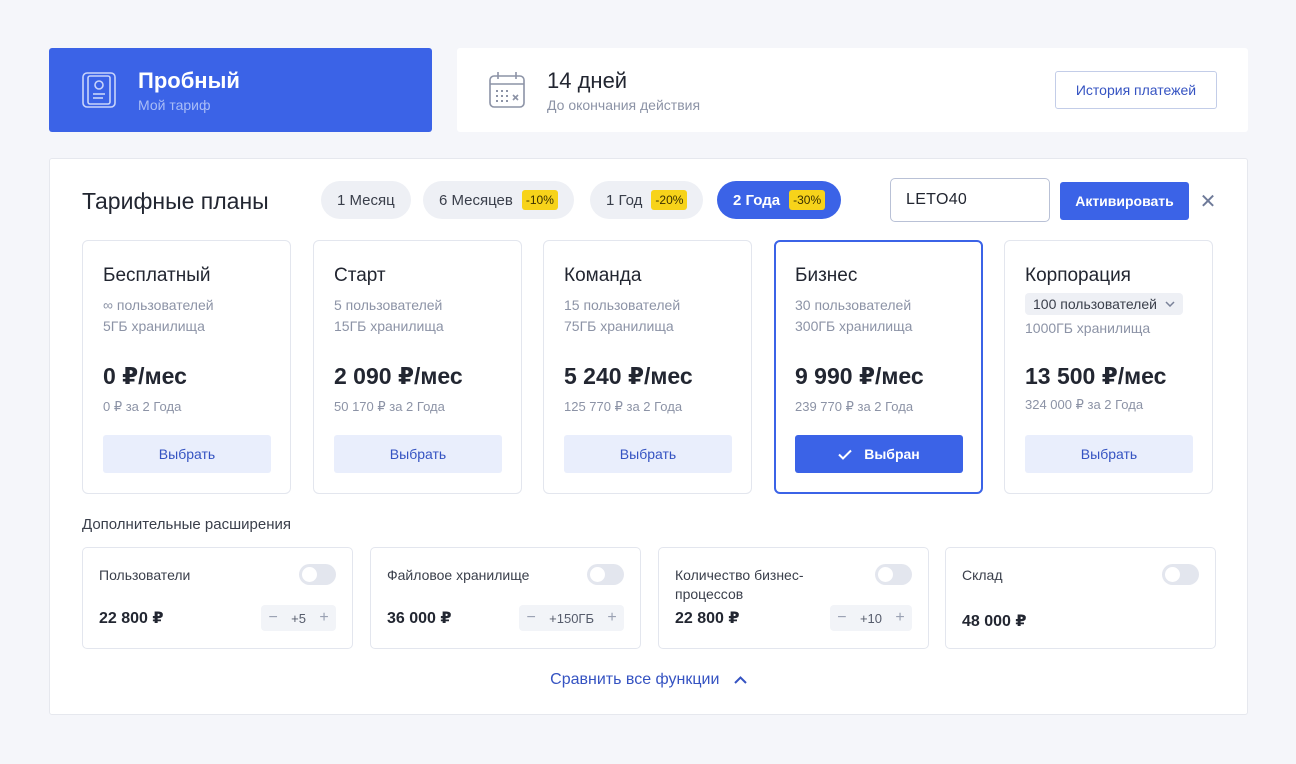  I want to click on discount-badge: -20%, so click(669, 200).